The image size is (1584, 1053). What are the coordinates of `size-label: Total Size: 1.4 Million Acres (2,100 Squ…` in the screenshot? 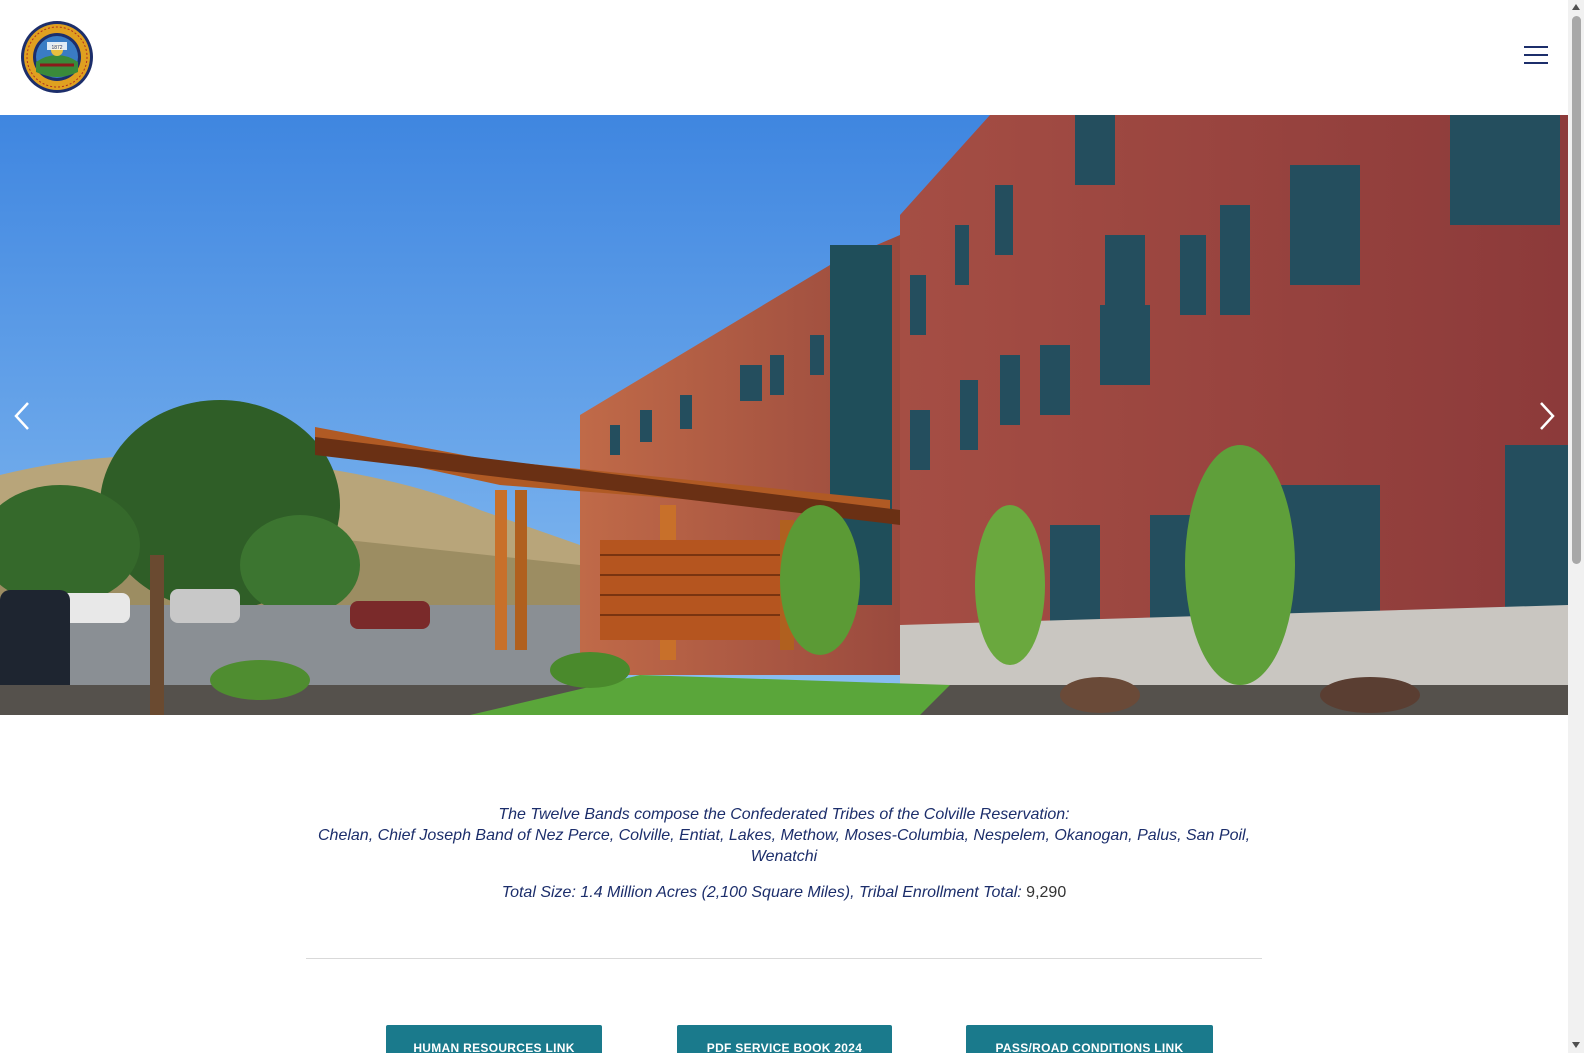 It's located at (761, 892).